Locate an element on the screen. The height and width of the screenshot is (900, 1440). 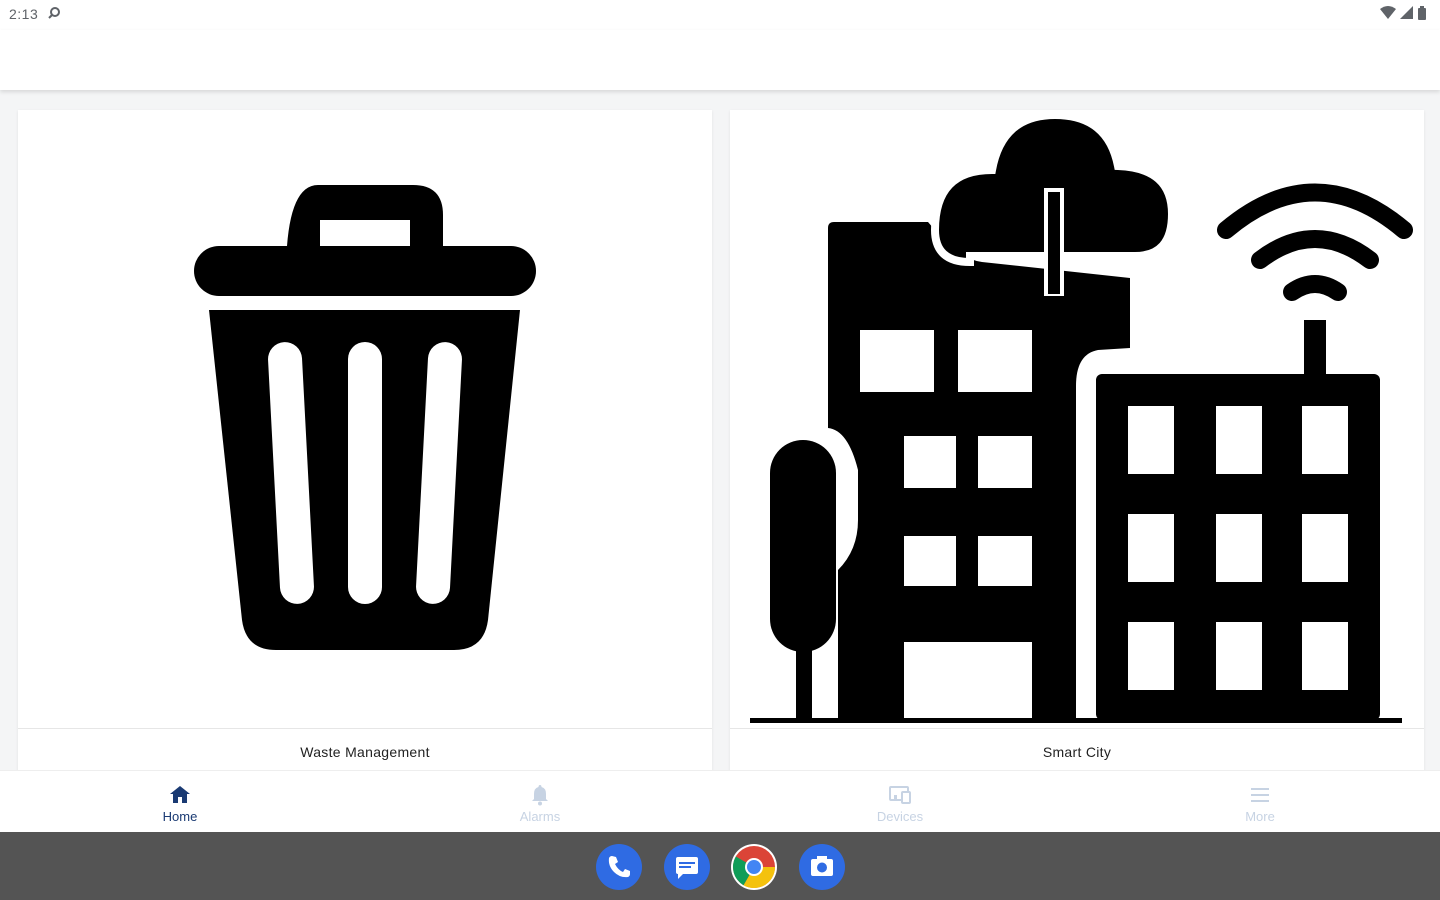
trash-can-icon is located at coordinates (365, 417).